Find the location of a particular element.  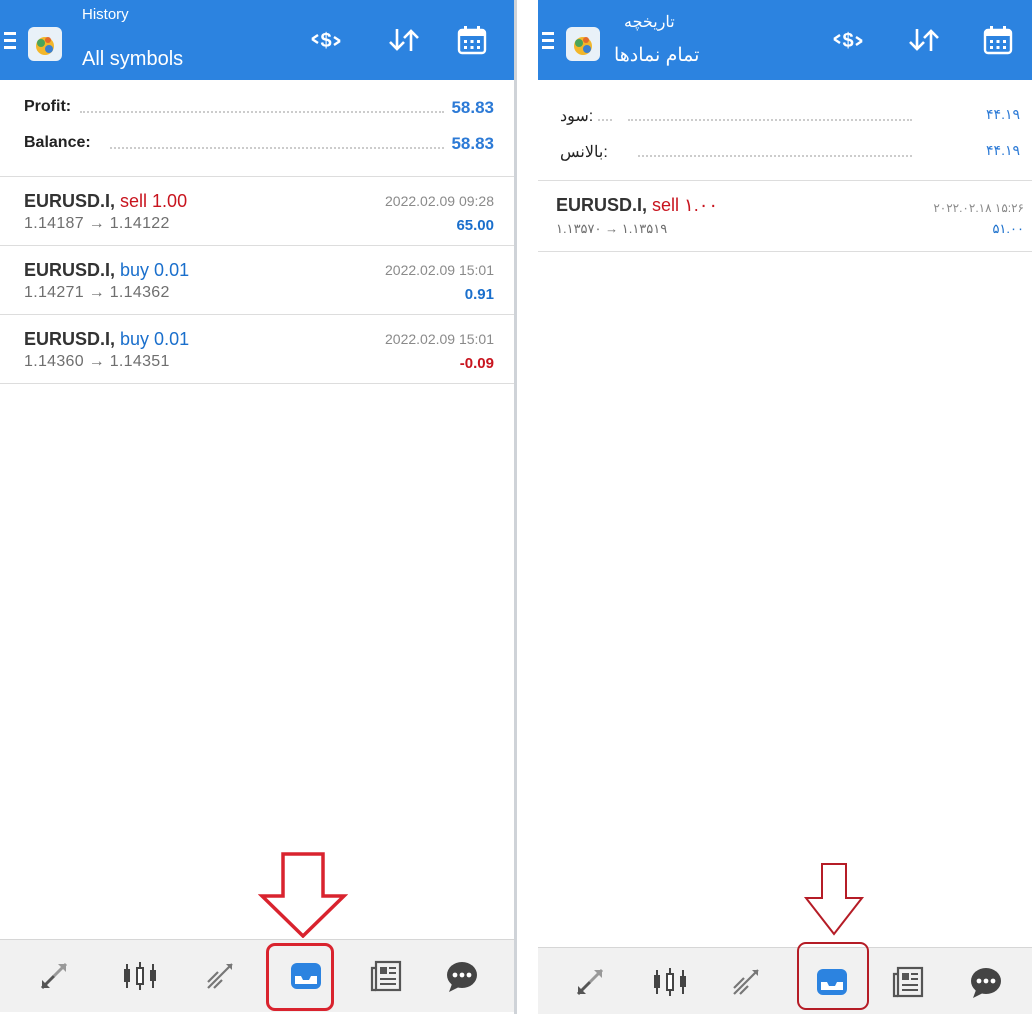

trade-date: 2022.02.09 09:28 is located at coordinates (439, 201).